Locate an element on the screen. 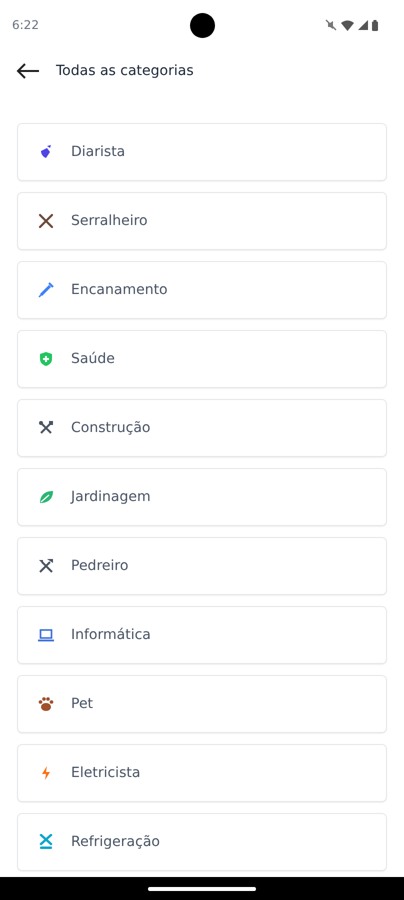 The width and height of the screenshot is (404, 900). home-handle is located at coordinates (202, 888).